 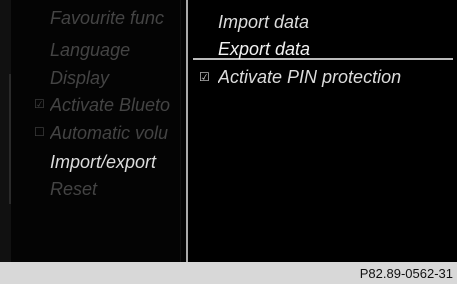 What do you see at coordinates (263, 22) in the screenshot?
I see `menu-item-import-data: Import data` at bounding box center [263, 22].